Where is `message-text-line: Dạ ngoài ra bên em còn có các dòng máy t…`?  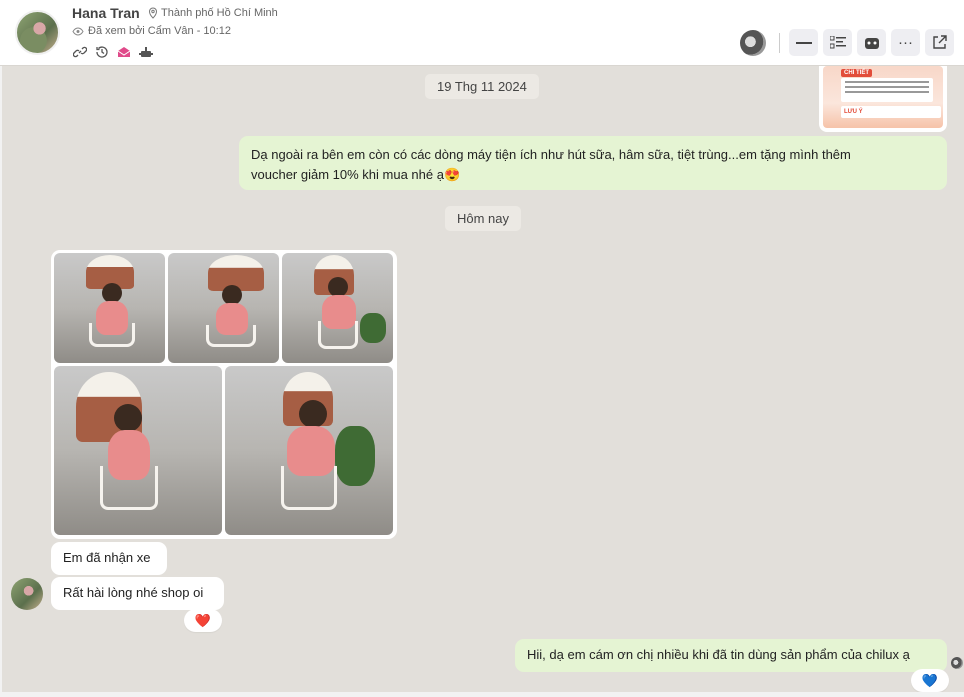
message-text-line: Dạ ngoài ra bên em còn có các dòng máy t… is located at coordinates (551, 154).